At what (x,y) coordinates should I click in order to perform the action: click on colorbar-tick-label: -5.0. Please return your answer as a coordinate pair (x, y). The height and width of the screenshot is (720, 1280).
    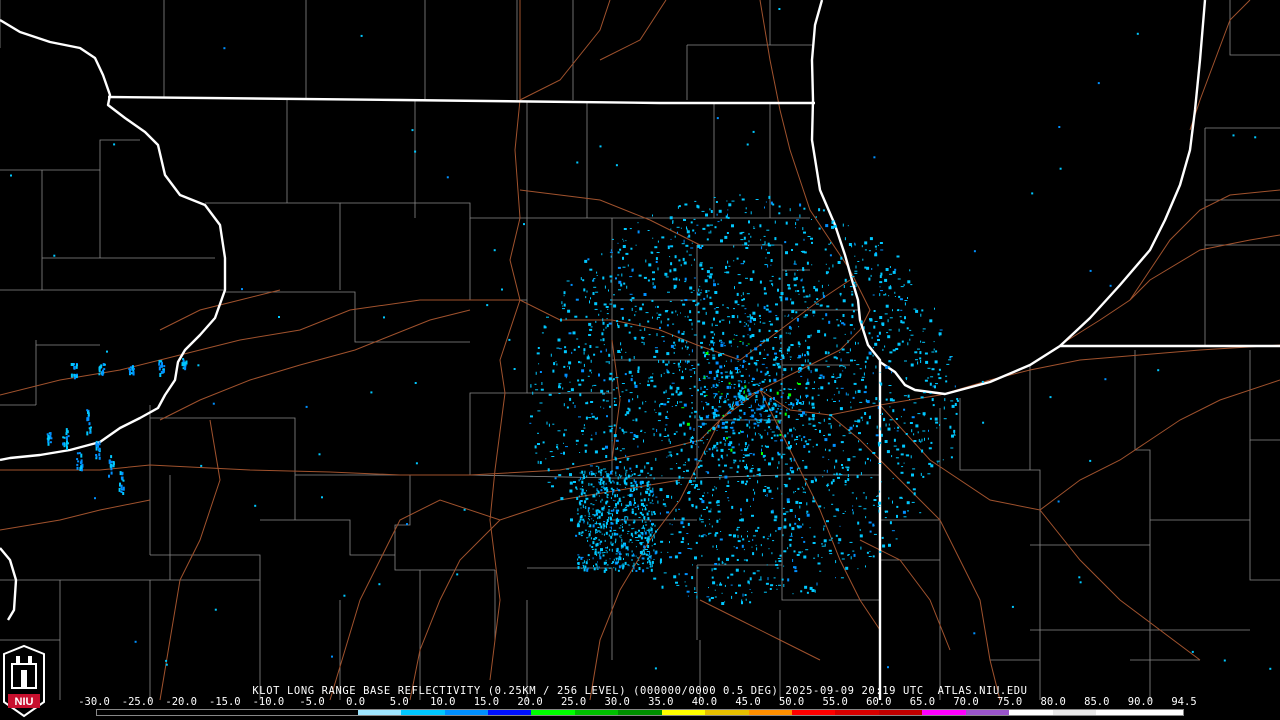
    Looking at the image, I should click on (312, 702).